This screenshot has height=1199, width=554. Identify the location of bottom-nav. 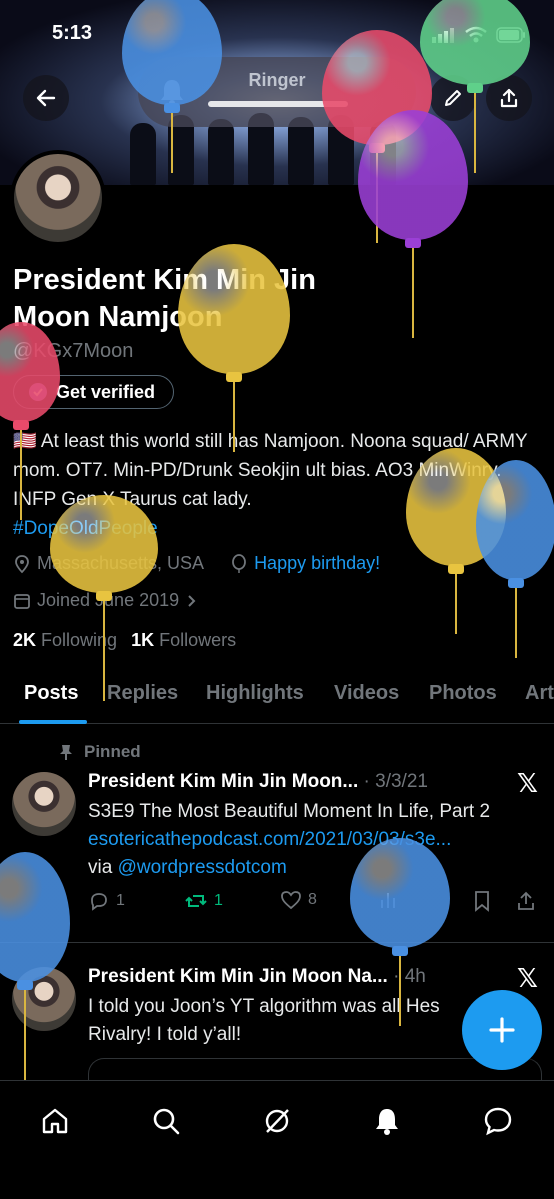
(277, 1139).